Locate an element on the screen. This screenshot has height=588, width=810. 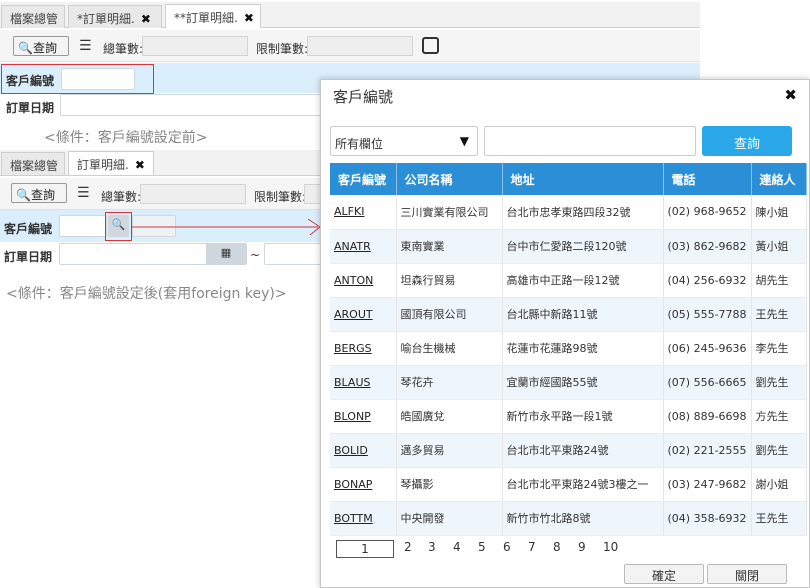
customer-id-link: BOTTM is located at coordinates (363, 518).